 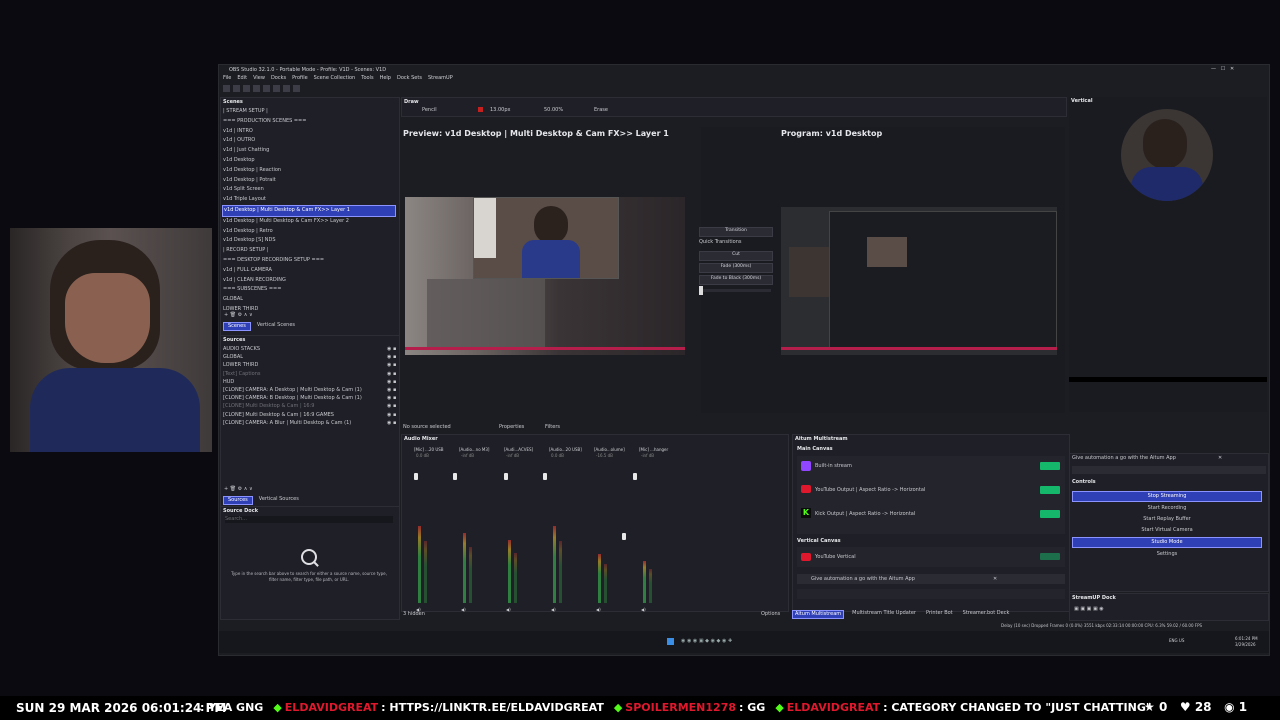 I want to click on preview-canvas, so click(x=545, y=276).